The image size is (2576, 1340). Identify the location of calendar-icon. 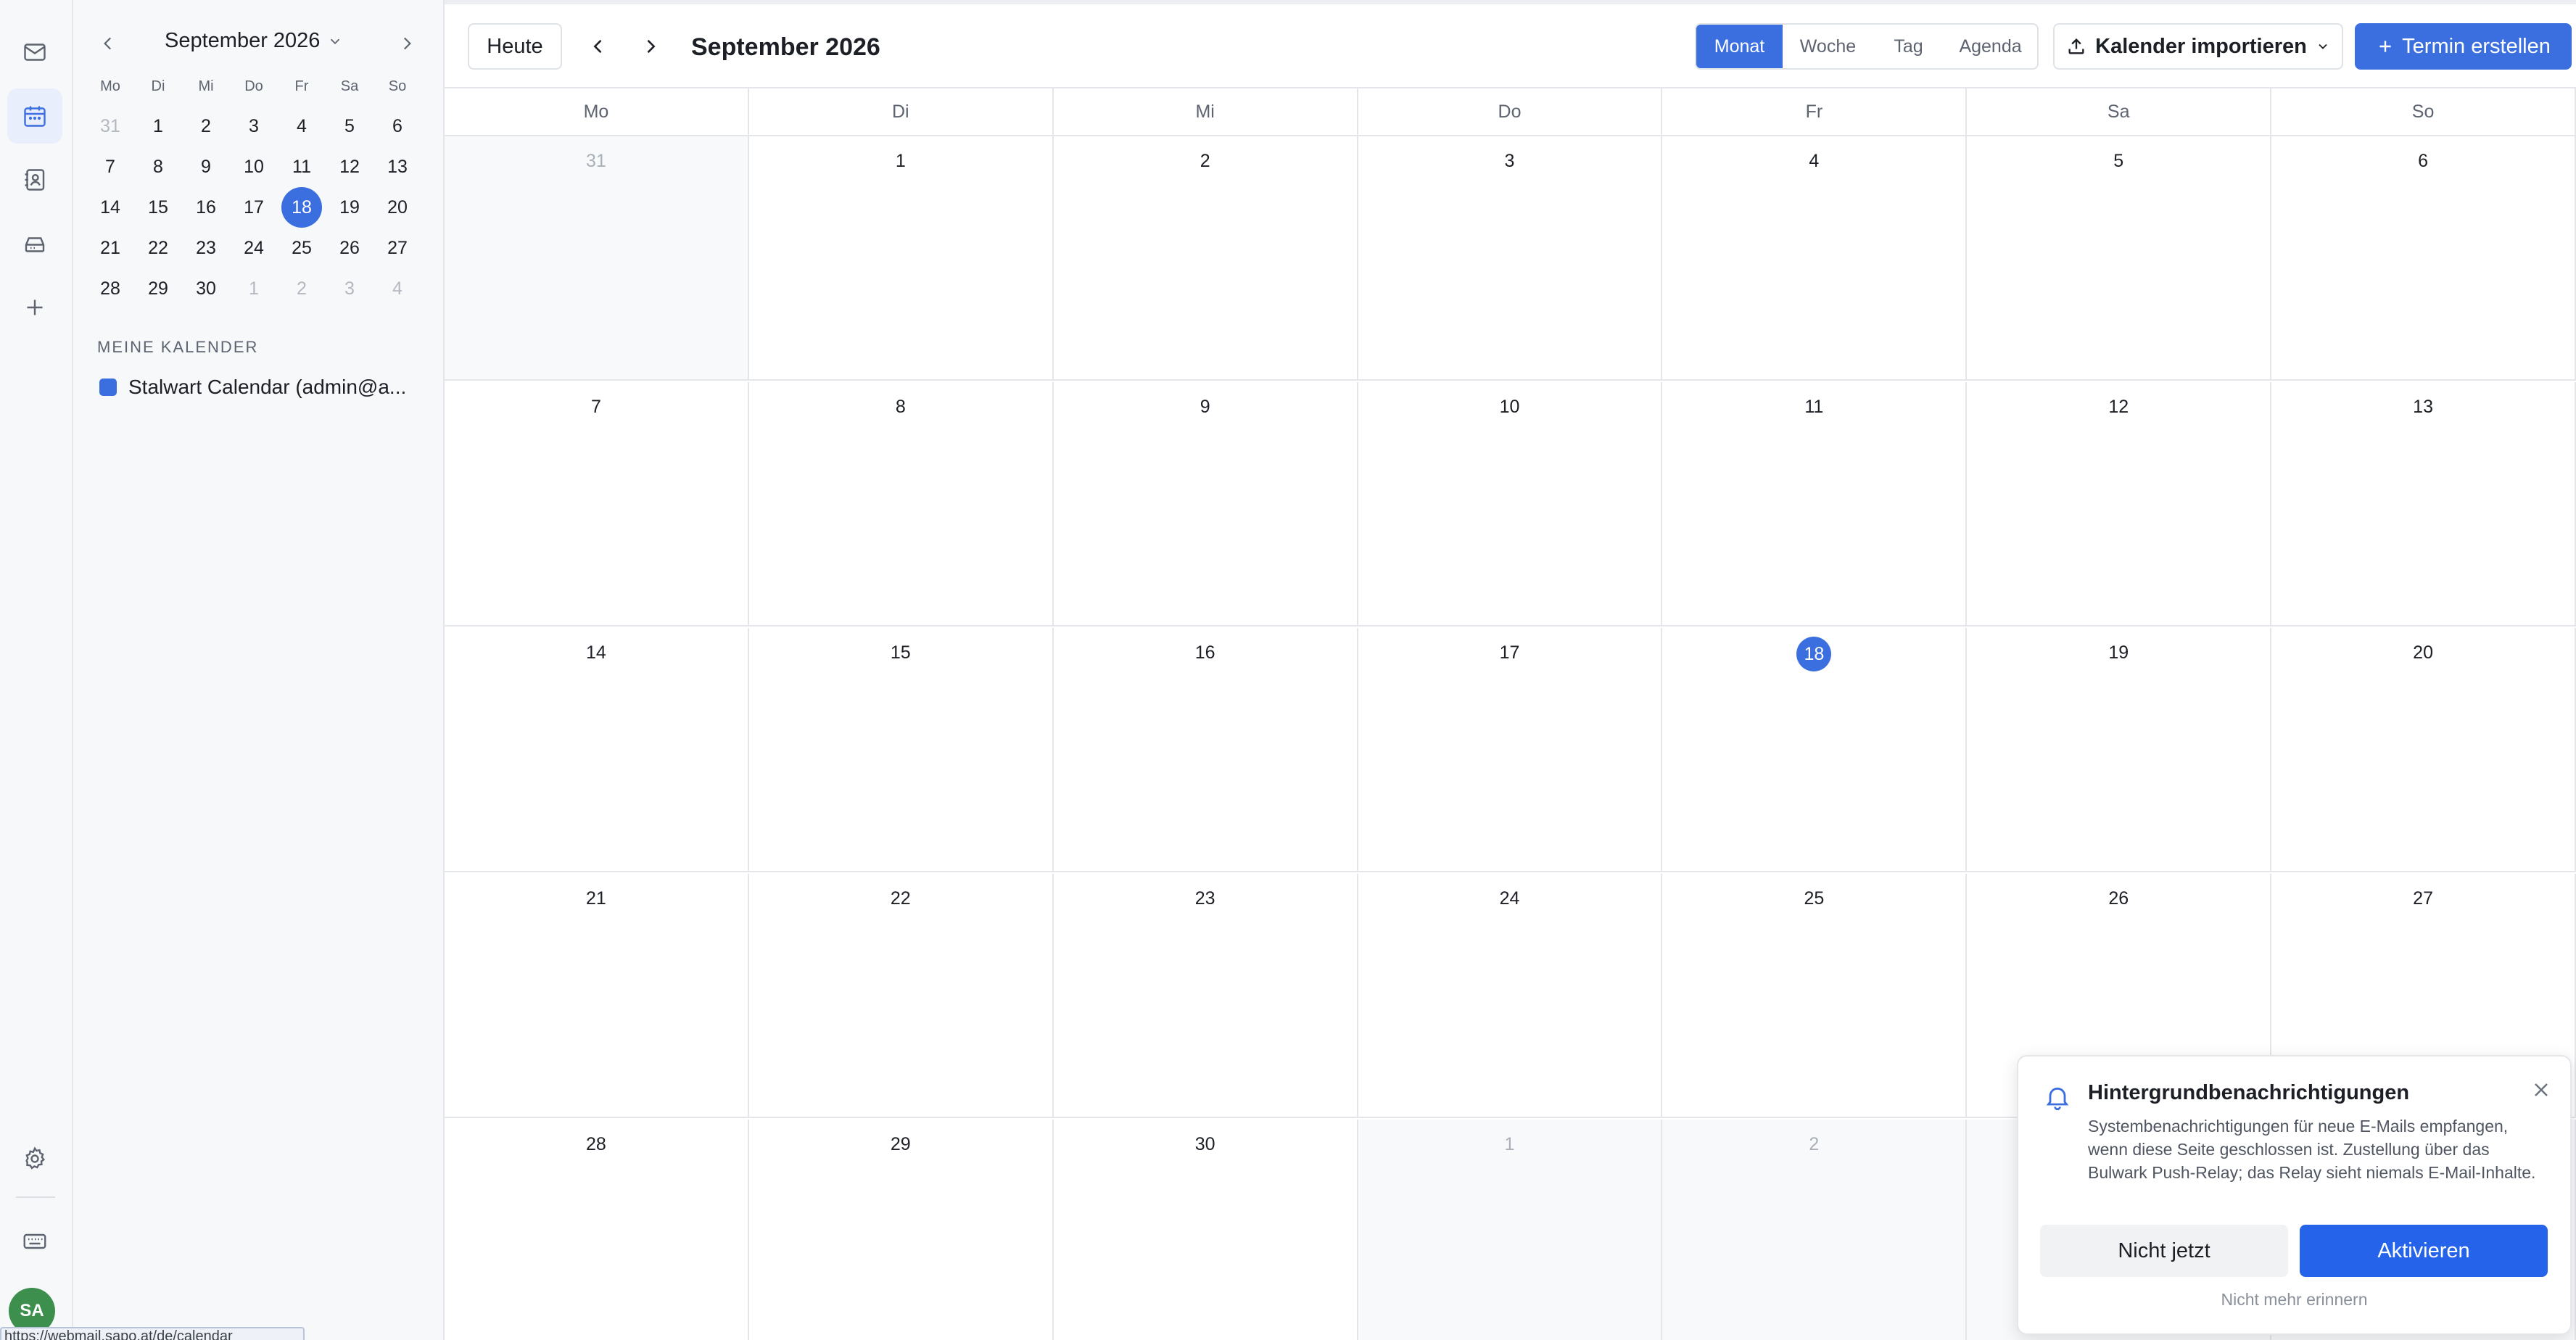
(34, 116).